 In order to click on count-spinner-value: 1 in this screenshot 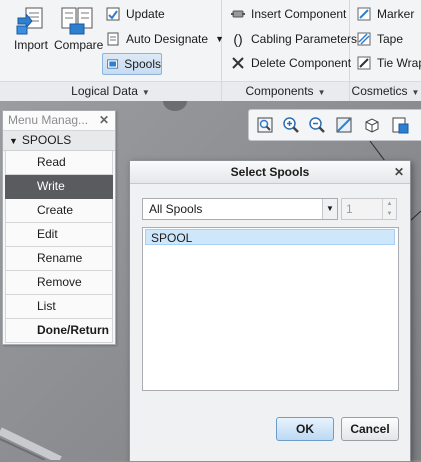, I will do `click(349, 209)`.